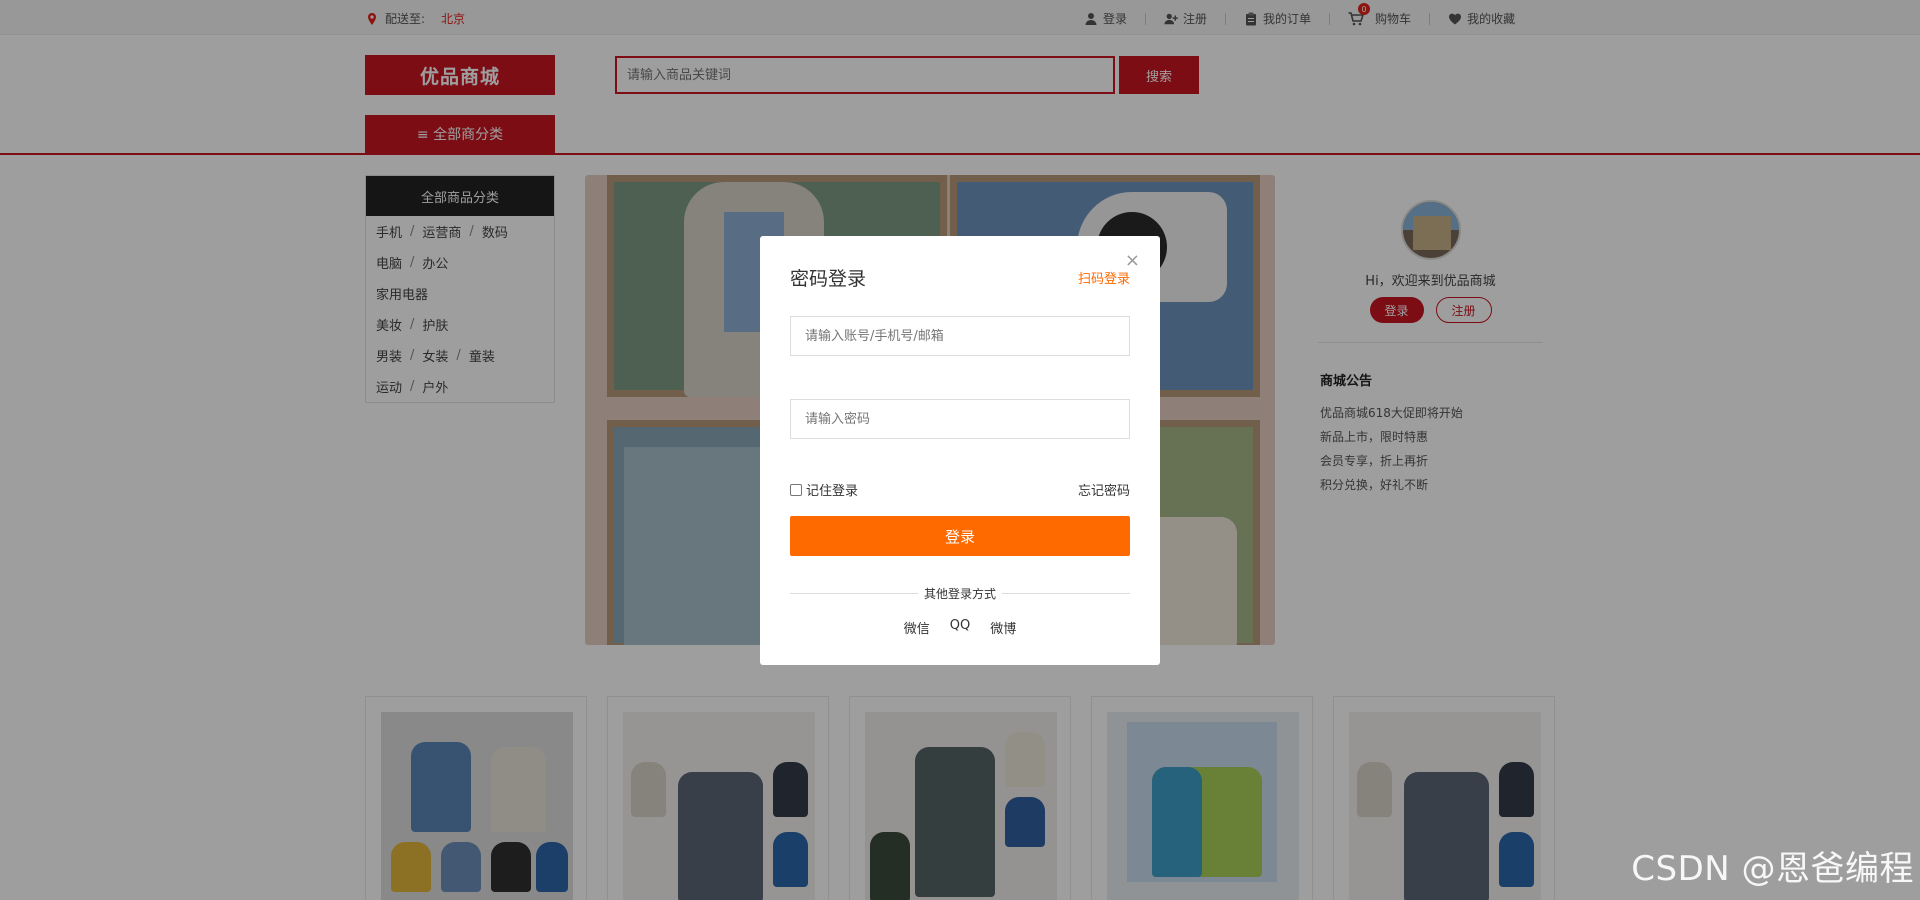 Image resolution: width=1920 pixels, height=900 pixels. Describe the element at coordinates (832, 491) in the screenshot. I see `remember-label: 记住登录` at that location.